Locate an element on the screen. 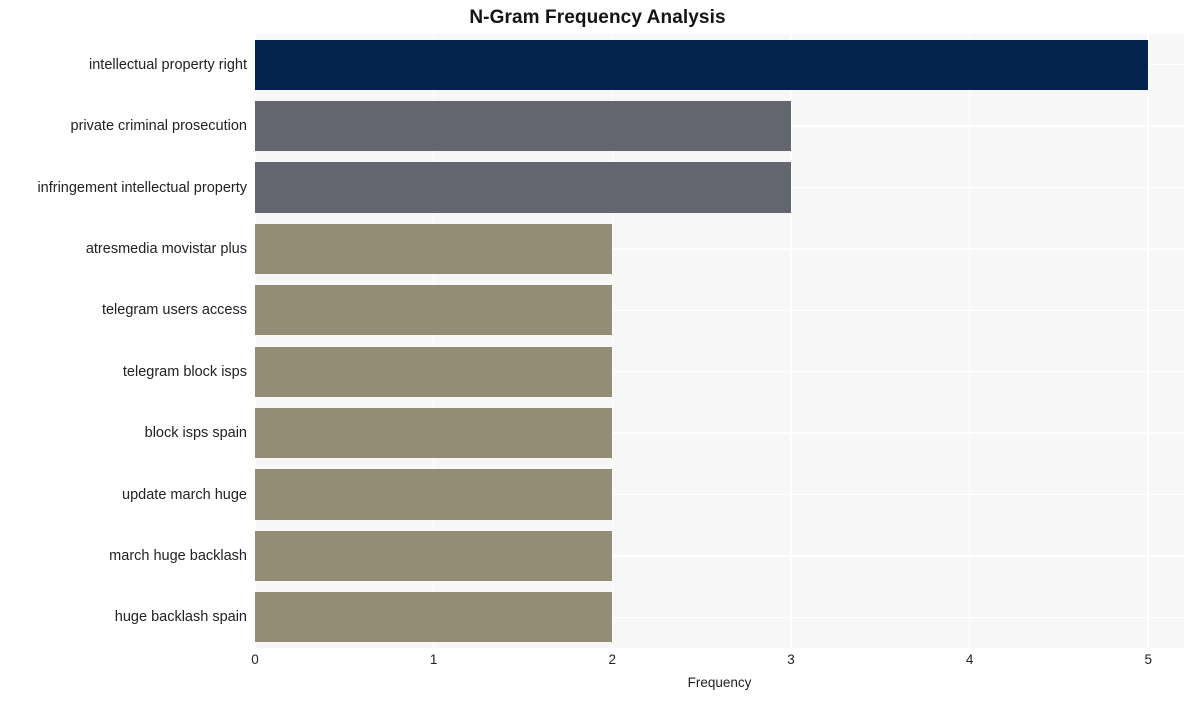  y-axis-tick-label: march huge backlash is located at coordinates (178, 555).